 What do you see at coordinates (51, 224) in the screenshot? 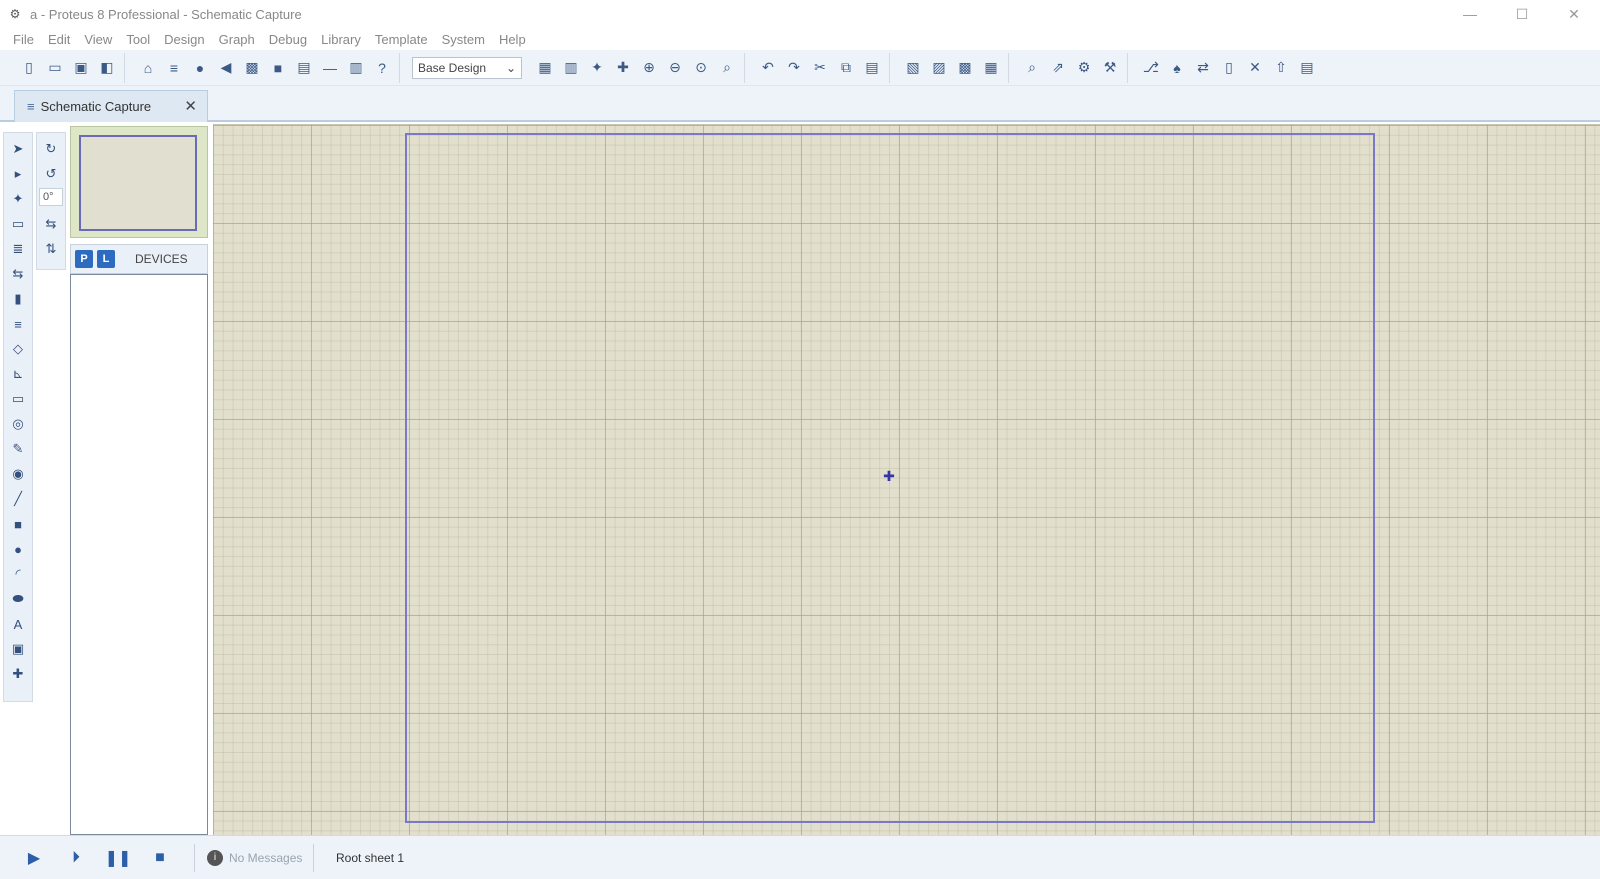
I see `mirror-x-icon: ⇆` at bounding box center [51, 224].